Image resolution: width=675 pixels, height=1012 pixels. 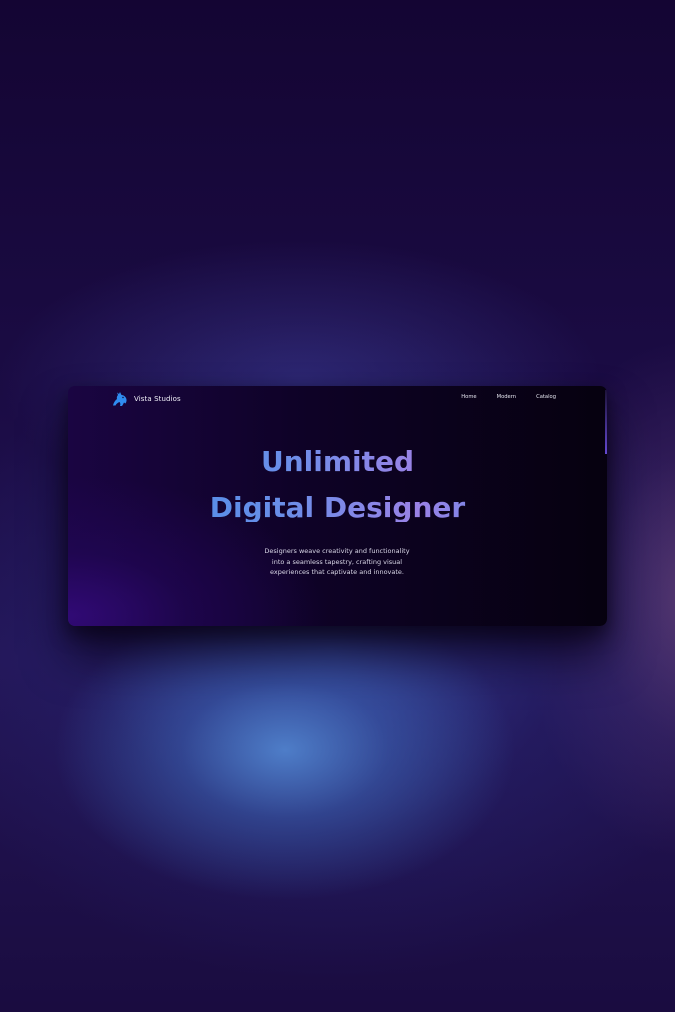 What do you see at coordinates (157, 399) in the screenshot?
I see `brand-name: Vista Studios` at bounding box center [157, 399].